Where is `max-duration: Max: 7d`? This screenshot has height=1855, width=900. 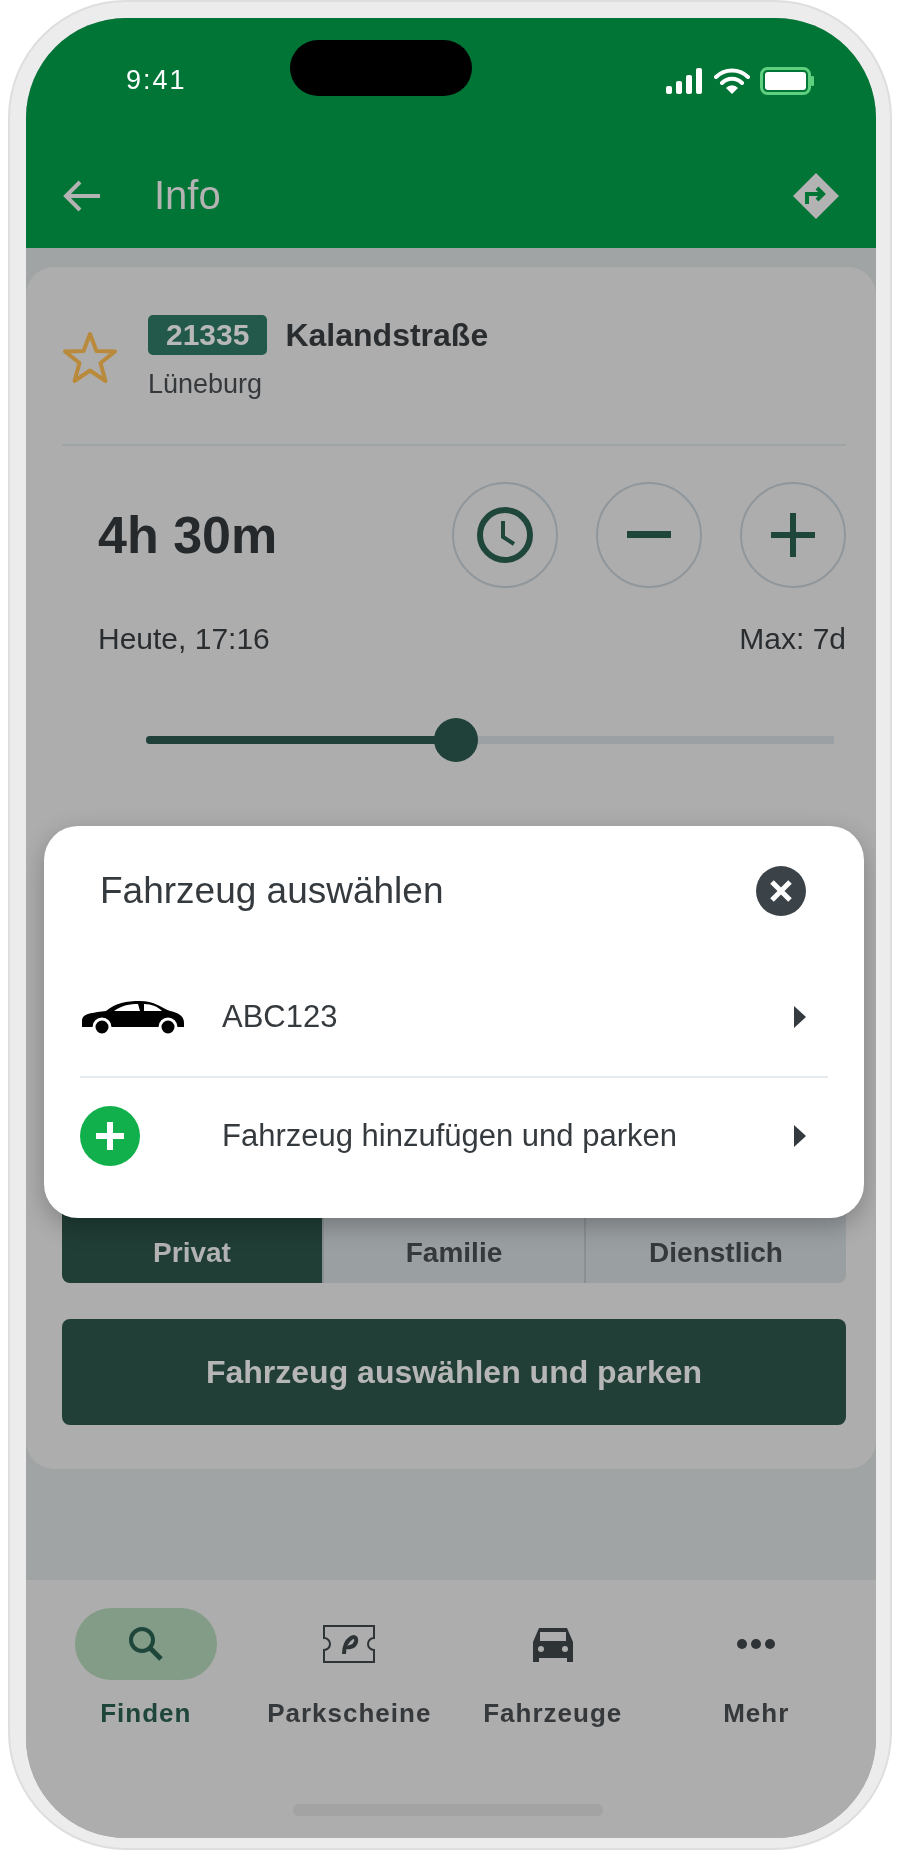 max-duration: Max: 7d is located at coordinates (792, 639).